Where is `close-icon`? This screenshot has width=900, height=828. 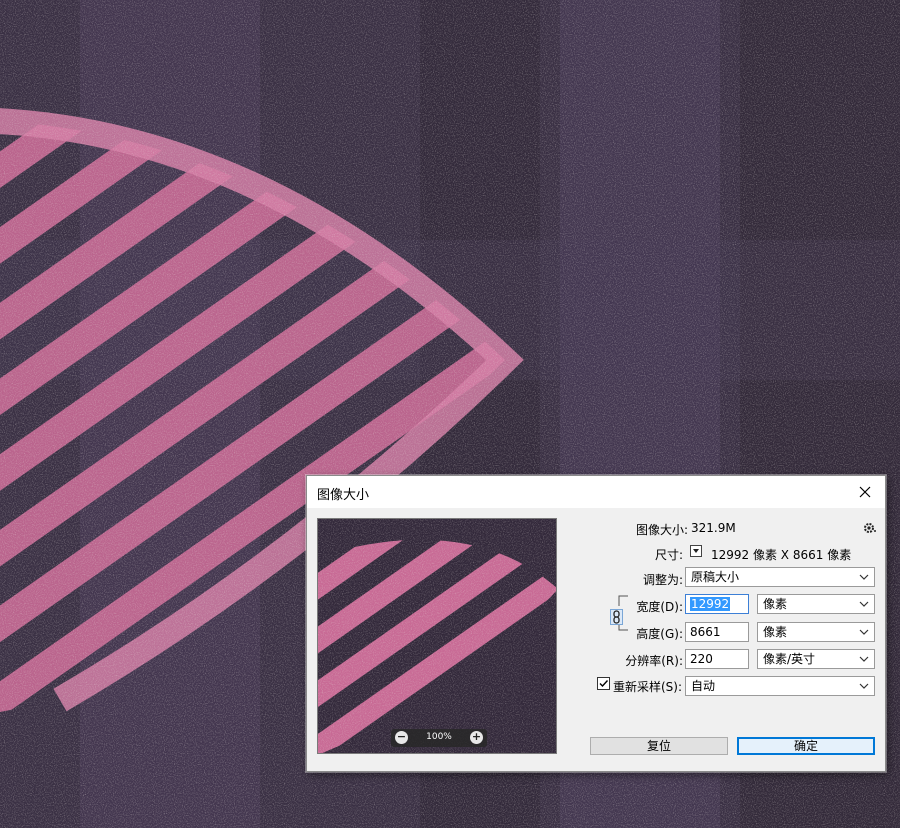
close-icon is located at coordinates (865, 492).